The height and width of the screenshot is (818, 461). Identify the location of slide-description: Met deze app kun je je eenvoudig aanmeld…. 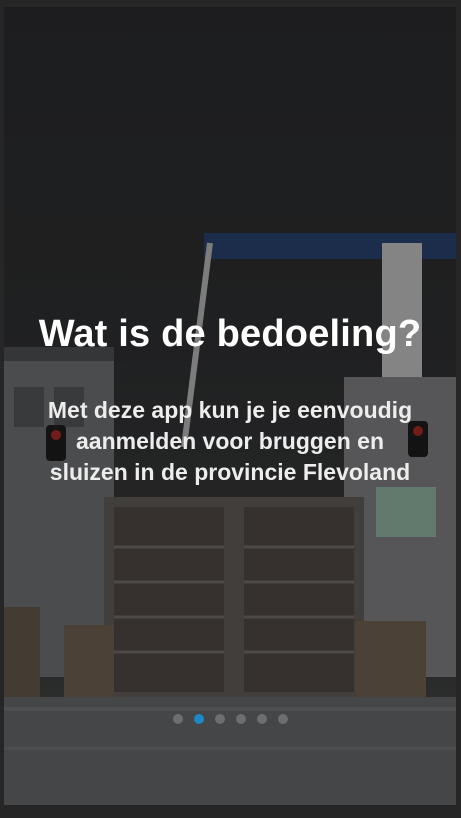
(230, 441).